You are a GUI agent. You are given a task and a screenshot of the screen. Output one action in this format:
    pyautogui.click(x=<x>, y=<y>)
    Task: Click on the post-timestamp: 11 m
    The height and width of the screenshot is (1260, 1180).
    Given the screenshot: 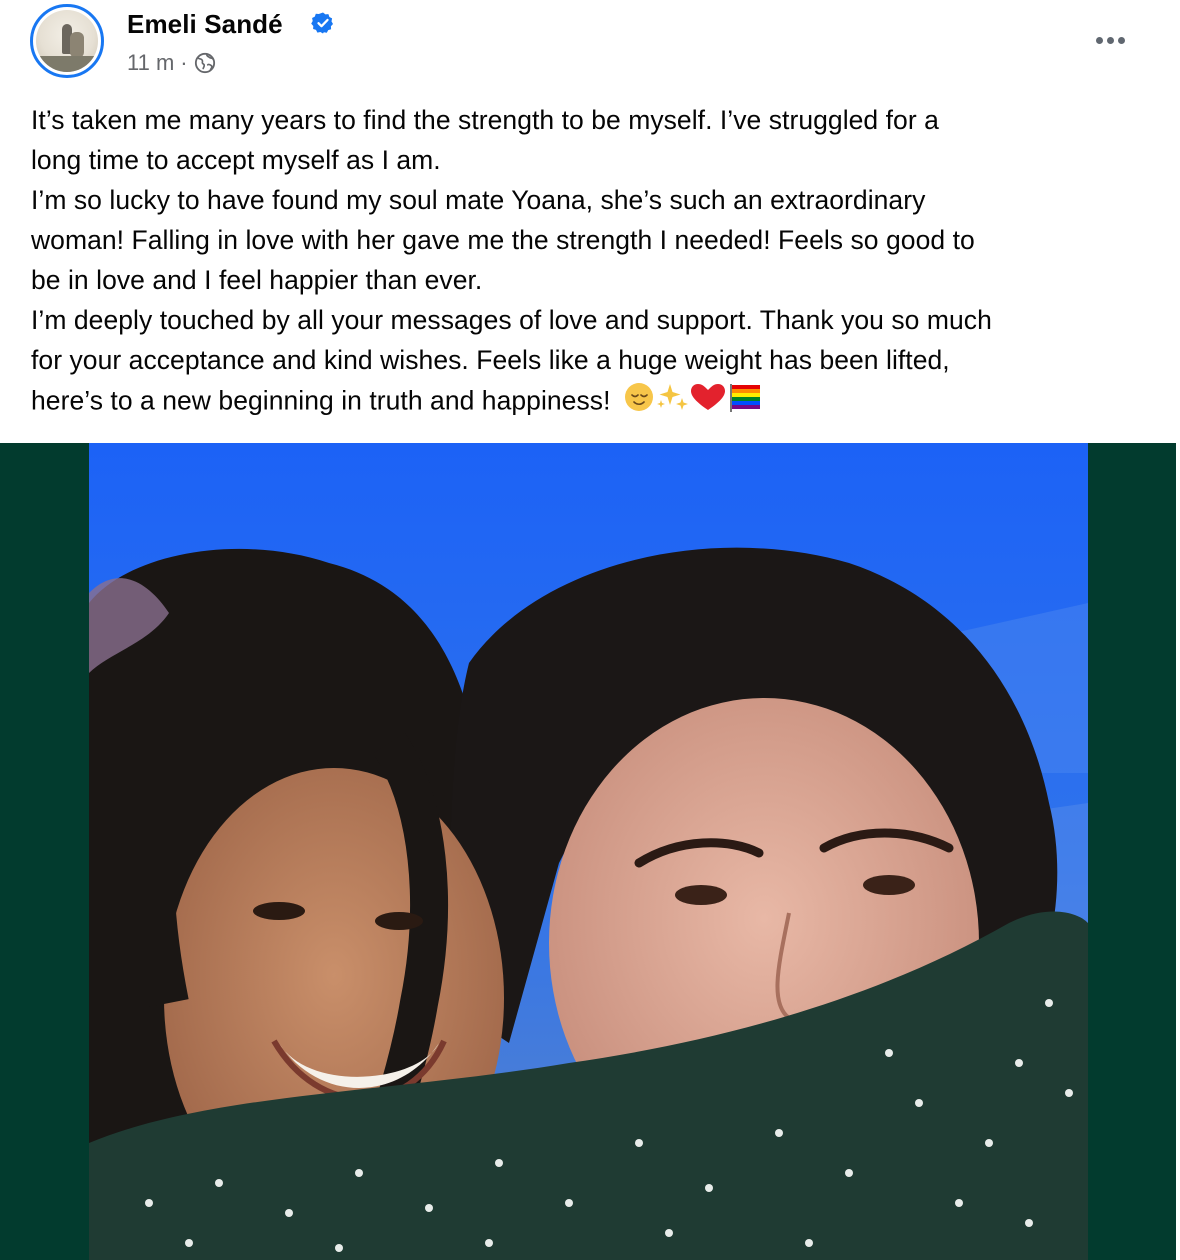 What is the action you would take?
    pyautogui.click(x=150, y=63)
    